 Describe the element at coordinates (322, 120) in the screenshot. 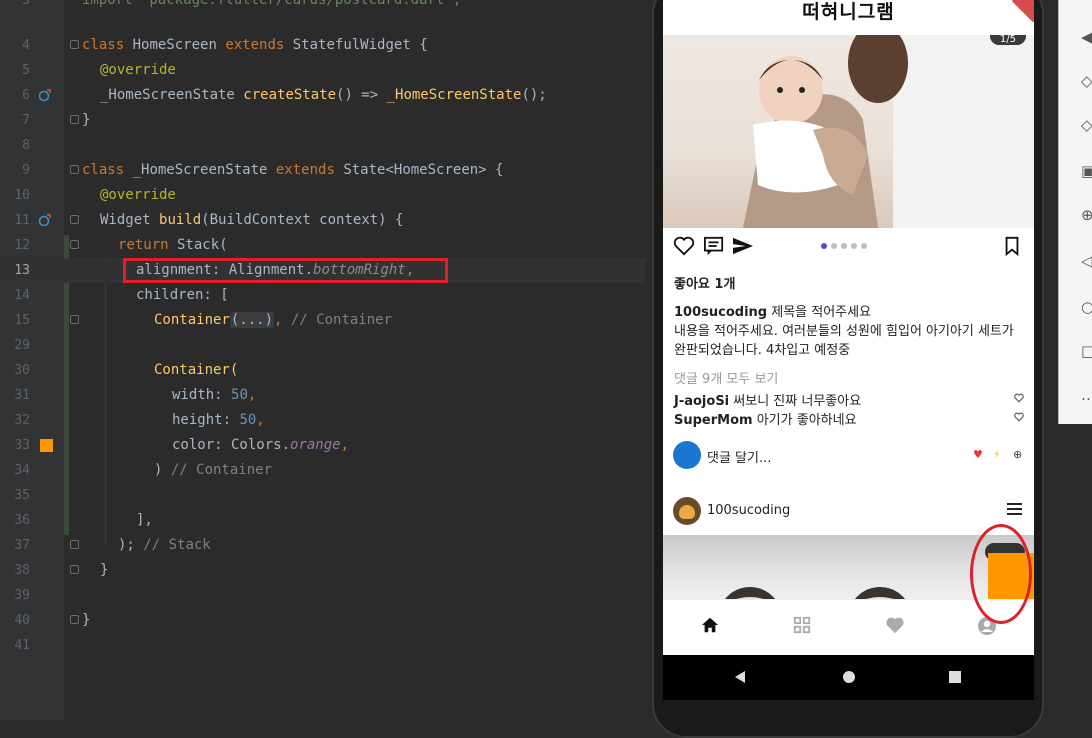

I see `code-line: 7 }` at that location.